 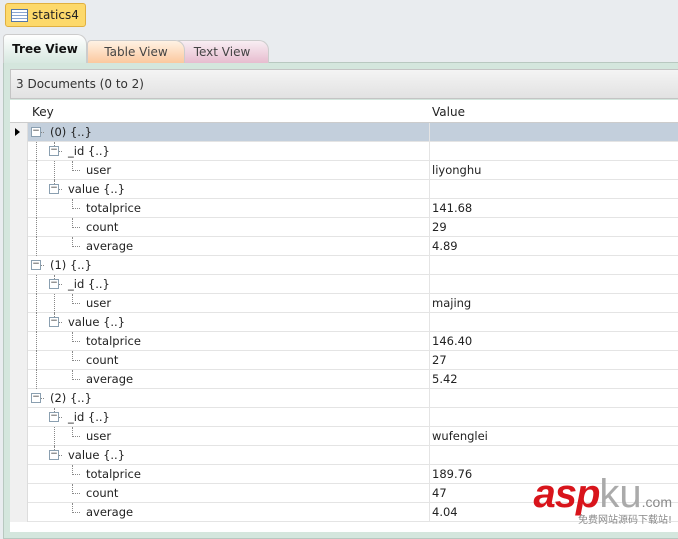 I want to click on tab-tree-view: Tree View, so click(x=45, y=48).